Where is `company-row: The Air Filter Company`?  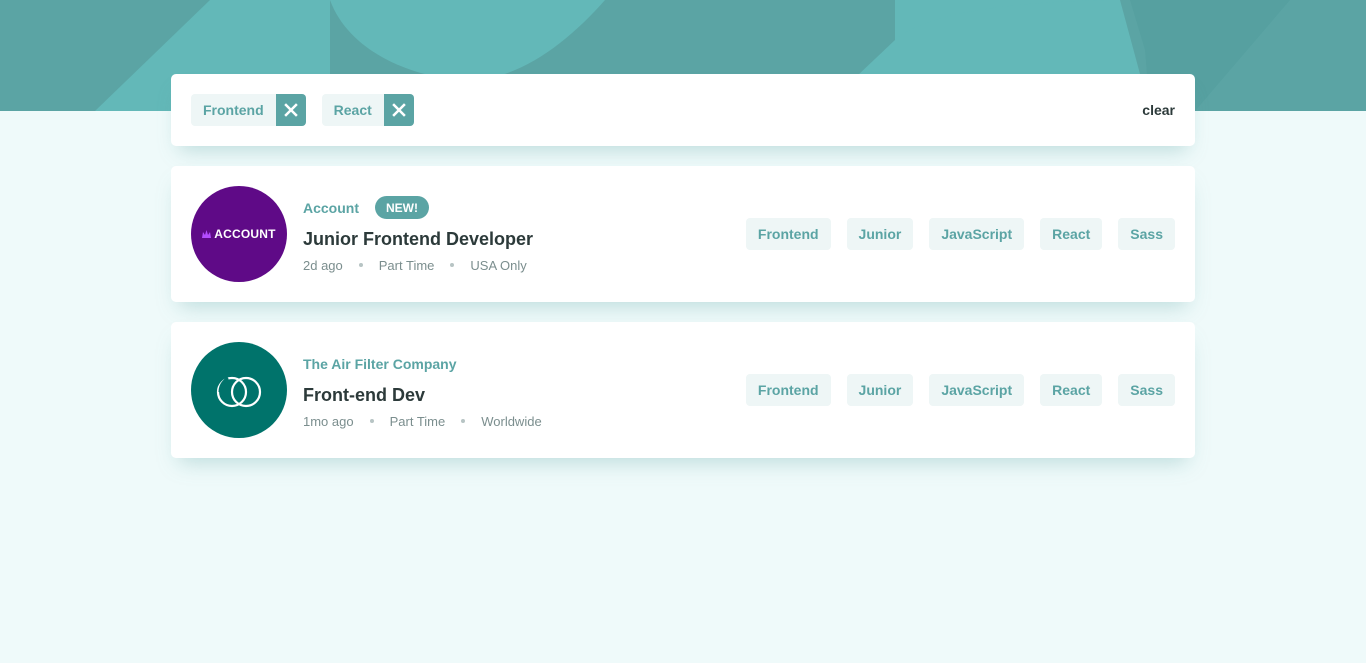 company-row: The Air Filter Company is located at coordinates (524, 364).